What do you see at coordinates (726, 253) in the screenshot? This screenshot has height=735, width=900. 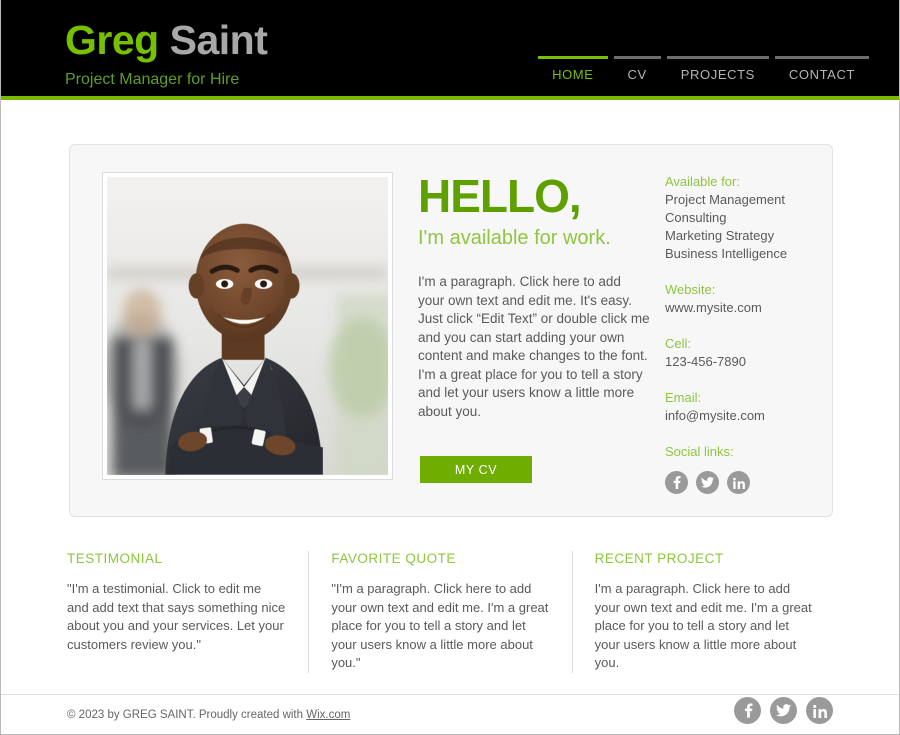 I see `available-item-3: Business Intelligence` at bounding box center [726, 253].